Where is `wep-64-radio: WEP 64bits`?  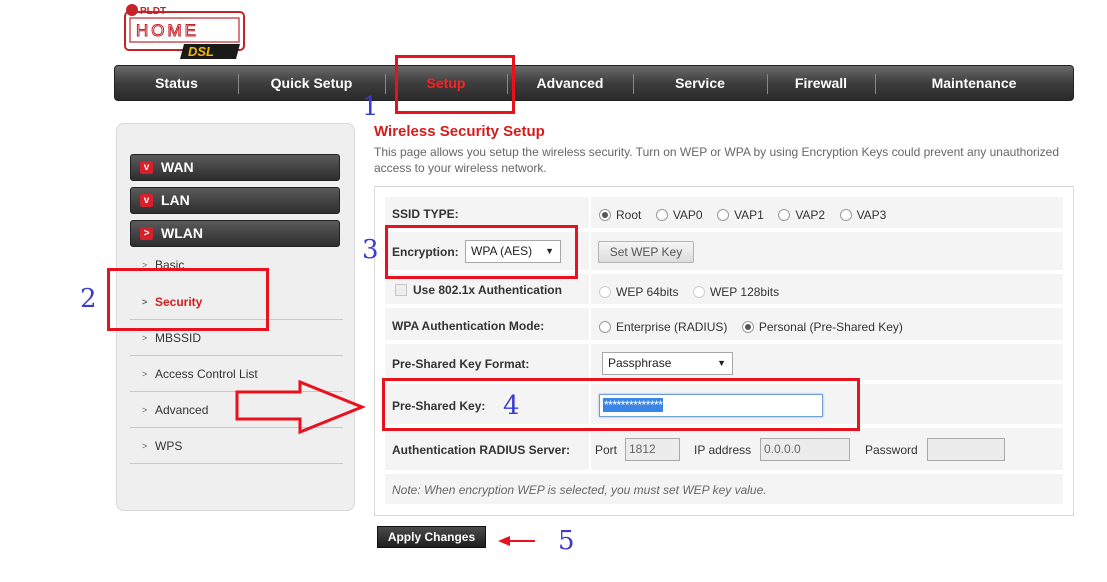 wep-64-radio: WEP 64bits is located at coordinates (638, 292).